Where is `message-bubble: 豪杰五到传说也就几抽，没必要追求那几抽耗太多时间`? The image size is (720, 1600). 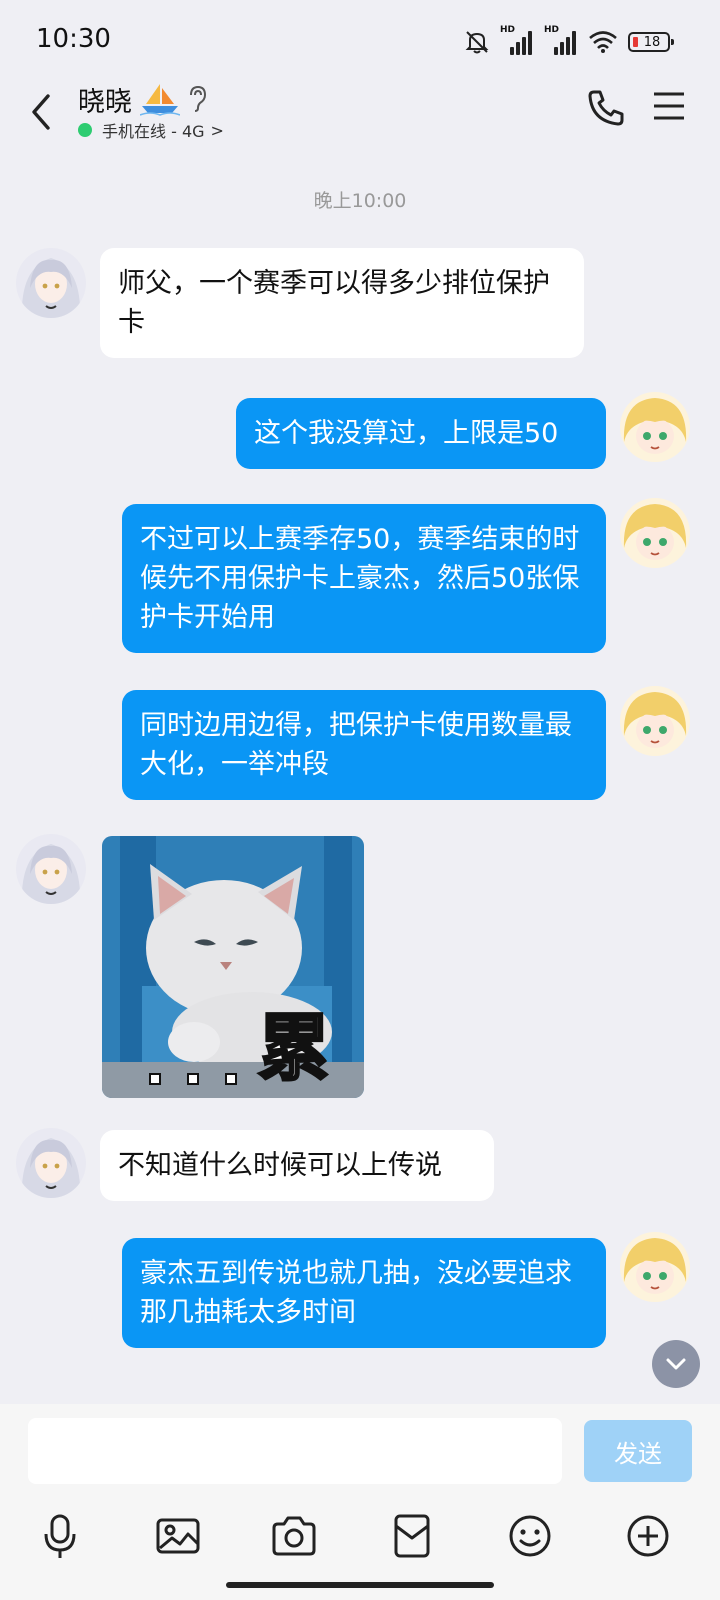
message-bubble: 豪杰五到传说也就几抽，没必要追求那几抽耗太多时间 is located at coordinates (364, 1293).